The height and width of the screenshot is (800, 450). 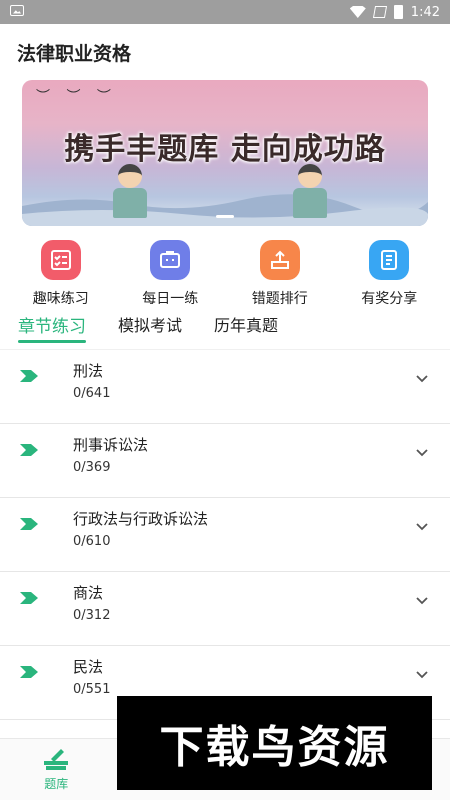 What do you see at coordinates (60, 299) in the screenshot?
I see `quick-label: 趣味练习` at bounding box center [60, 299].